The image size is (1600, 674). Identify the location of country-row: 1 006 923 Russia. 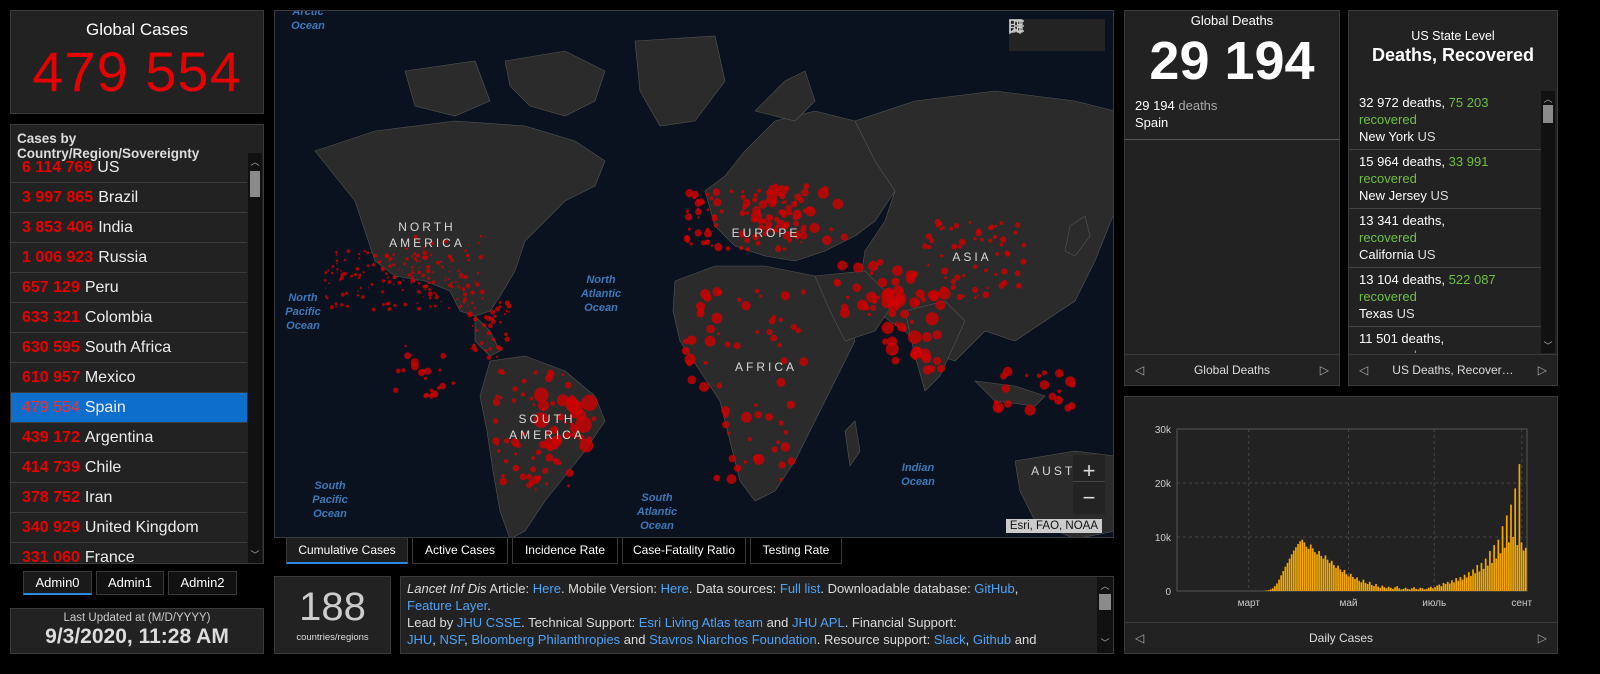
(129, 258).